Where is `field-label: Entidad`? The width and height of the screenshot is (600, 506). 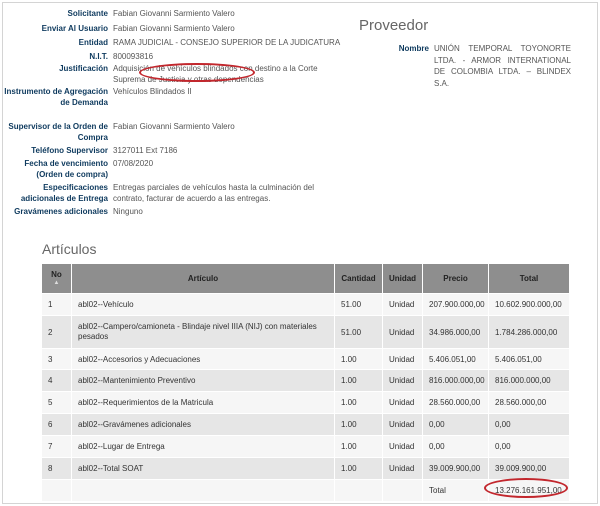
field-label: Entidad is located at coordinates (93, 42).